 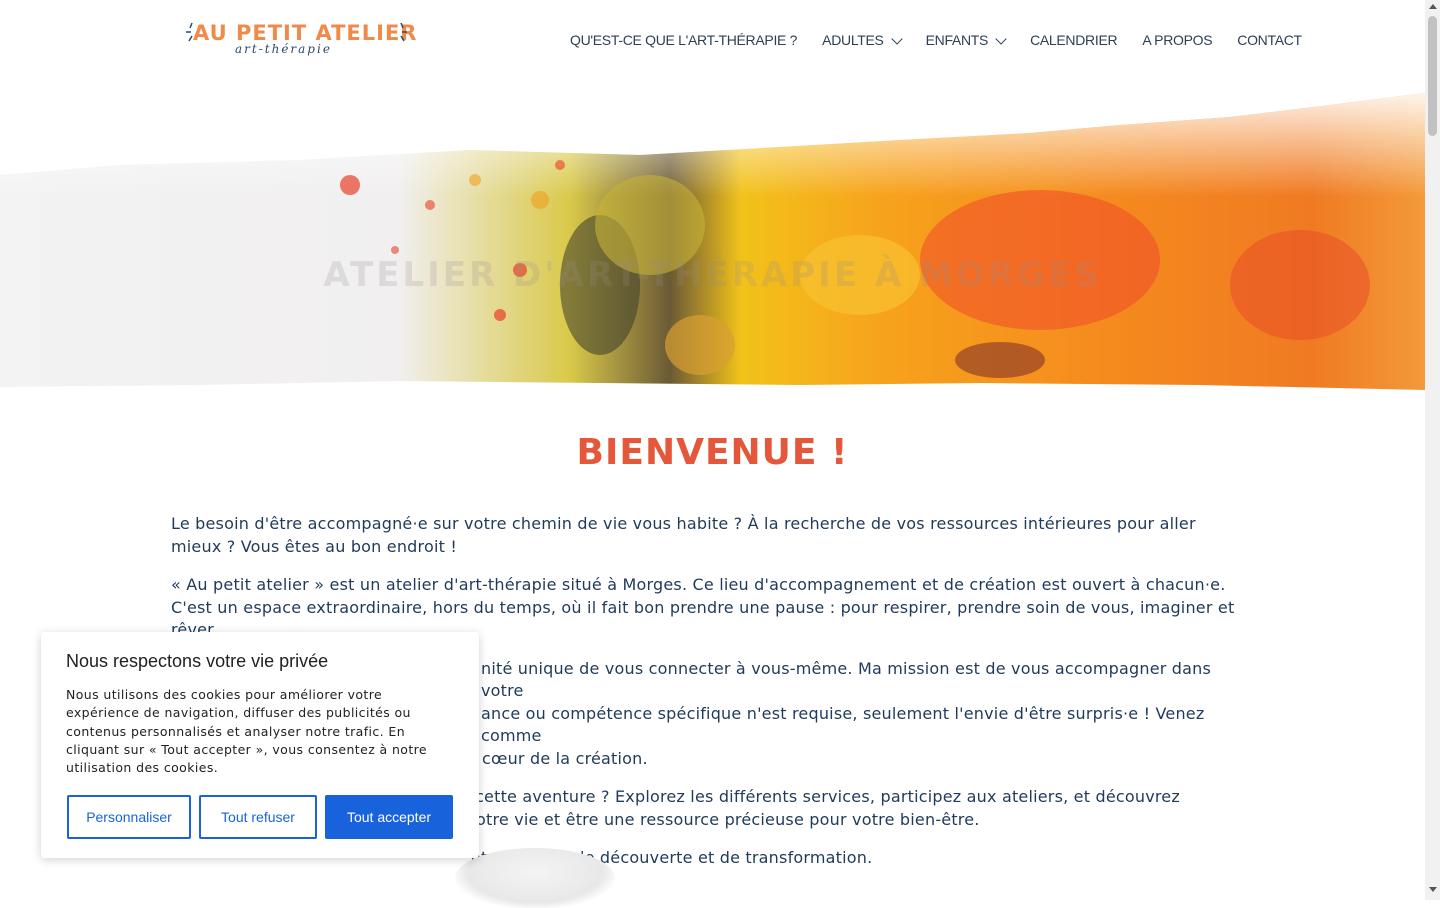 What do you see at coordinates (197, 661) in the screenshot?
I see `cookie-title: Nous respectons votre vie privée` at bounding box center [197, 661].